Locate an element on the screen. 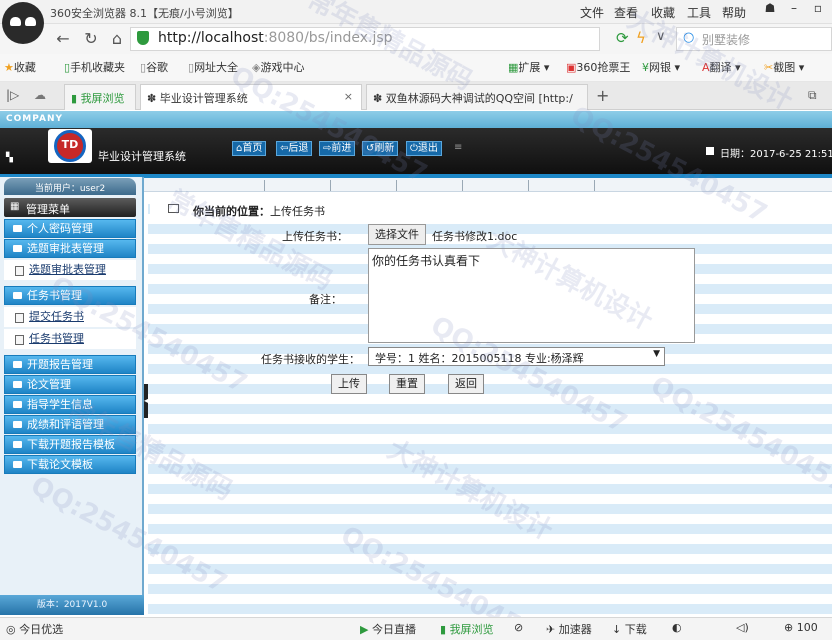 This screenshot has width=832, height=640. status-split-screen: ▮ 我屏浏览 is located at coordinates (467, 629).